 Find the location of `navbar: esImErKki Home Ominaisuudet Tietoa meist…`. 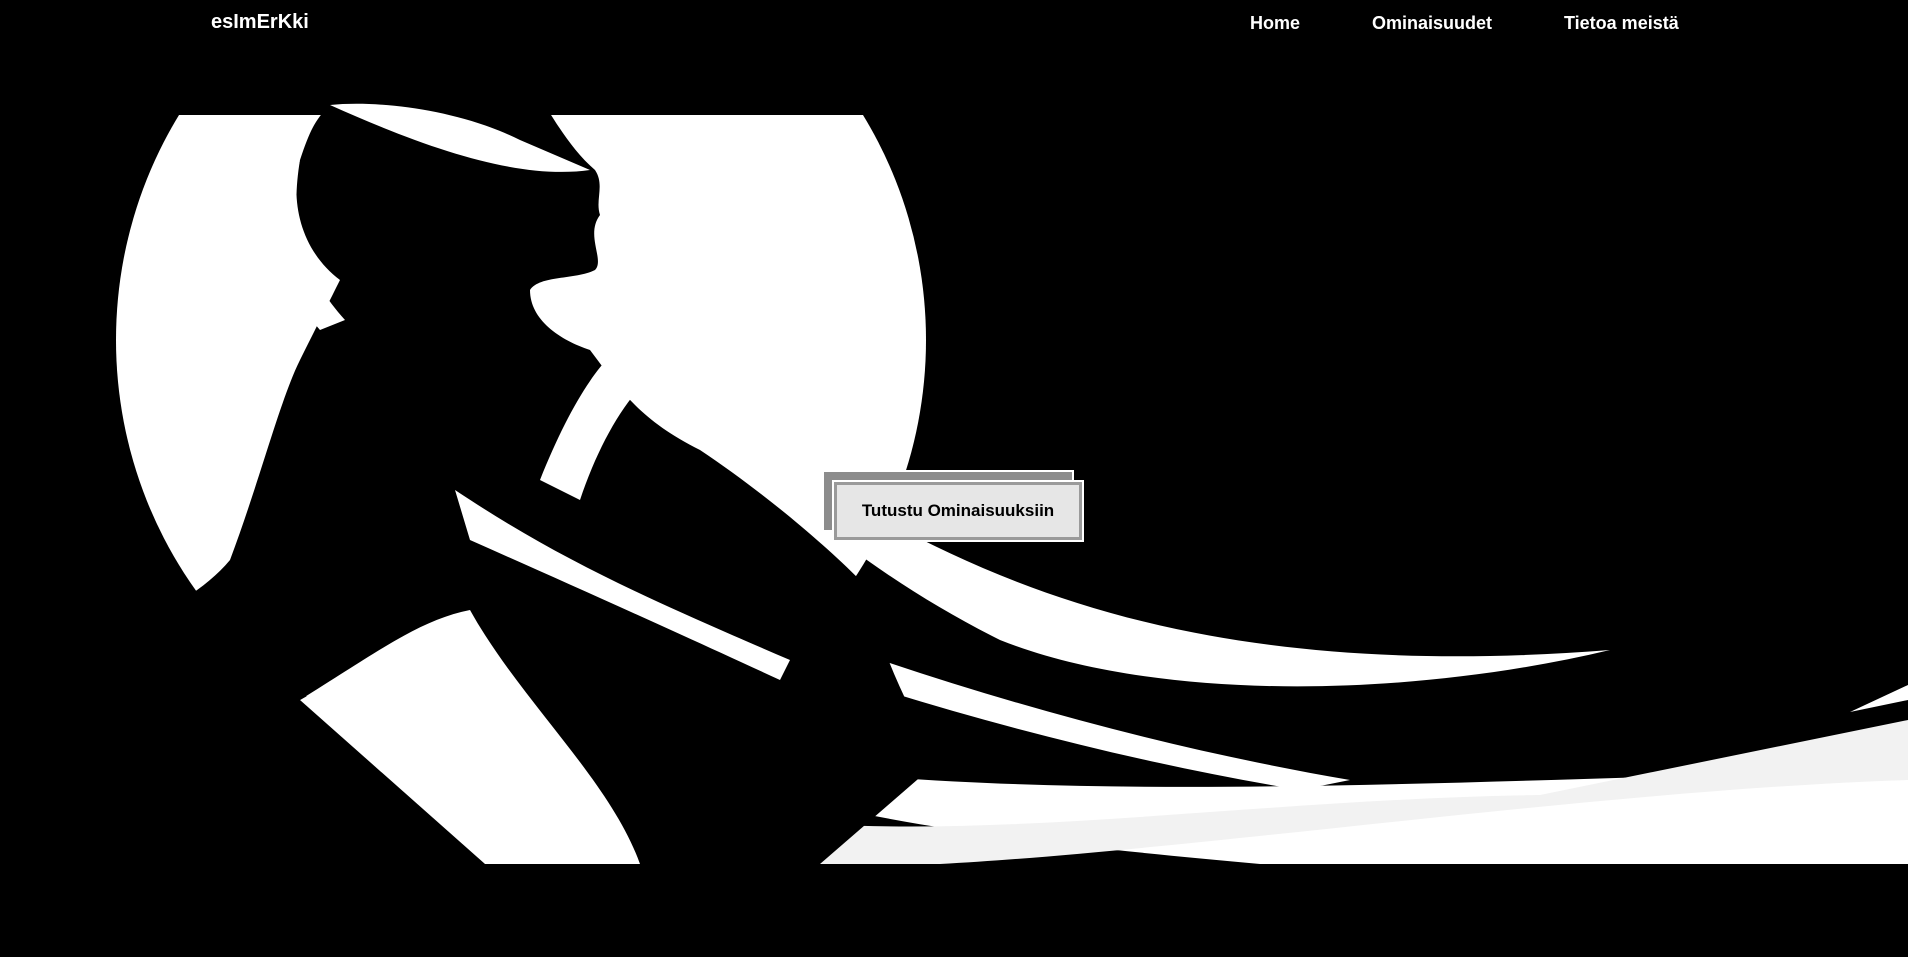

navbar: esImErKki Home Ominaisuudet Tietoa meist… is located at coordinates (954, 23).